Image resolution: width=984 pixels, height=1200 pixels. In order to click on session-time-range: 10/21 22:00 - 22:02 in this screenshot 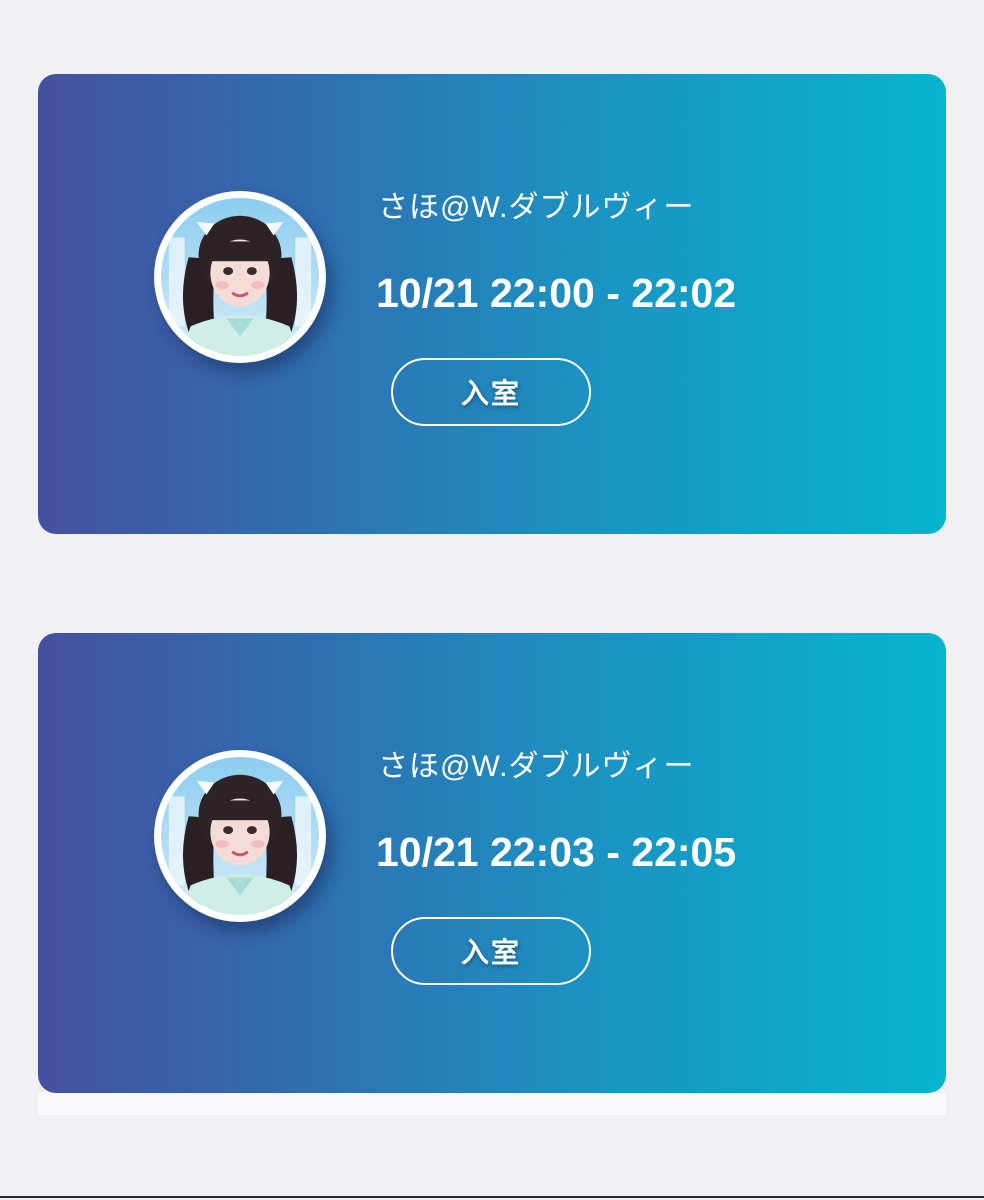, I will do `click(556, 293)`.